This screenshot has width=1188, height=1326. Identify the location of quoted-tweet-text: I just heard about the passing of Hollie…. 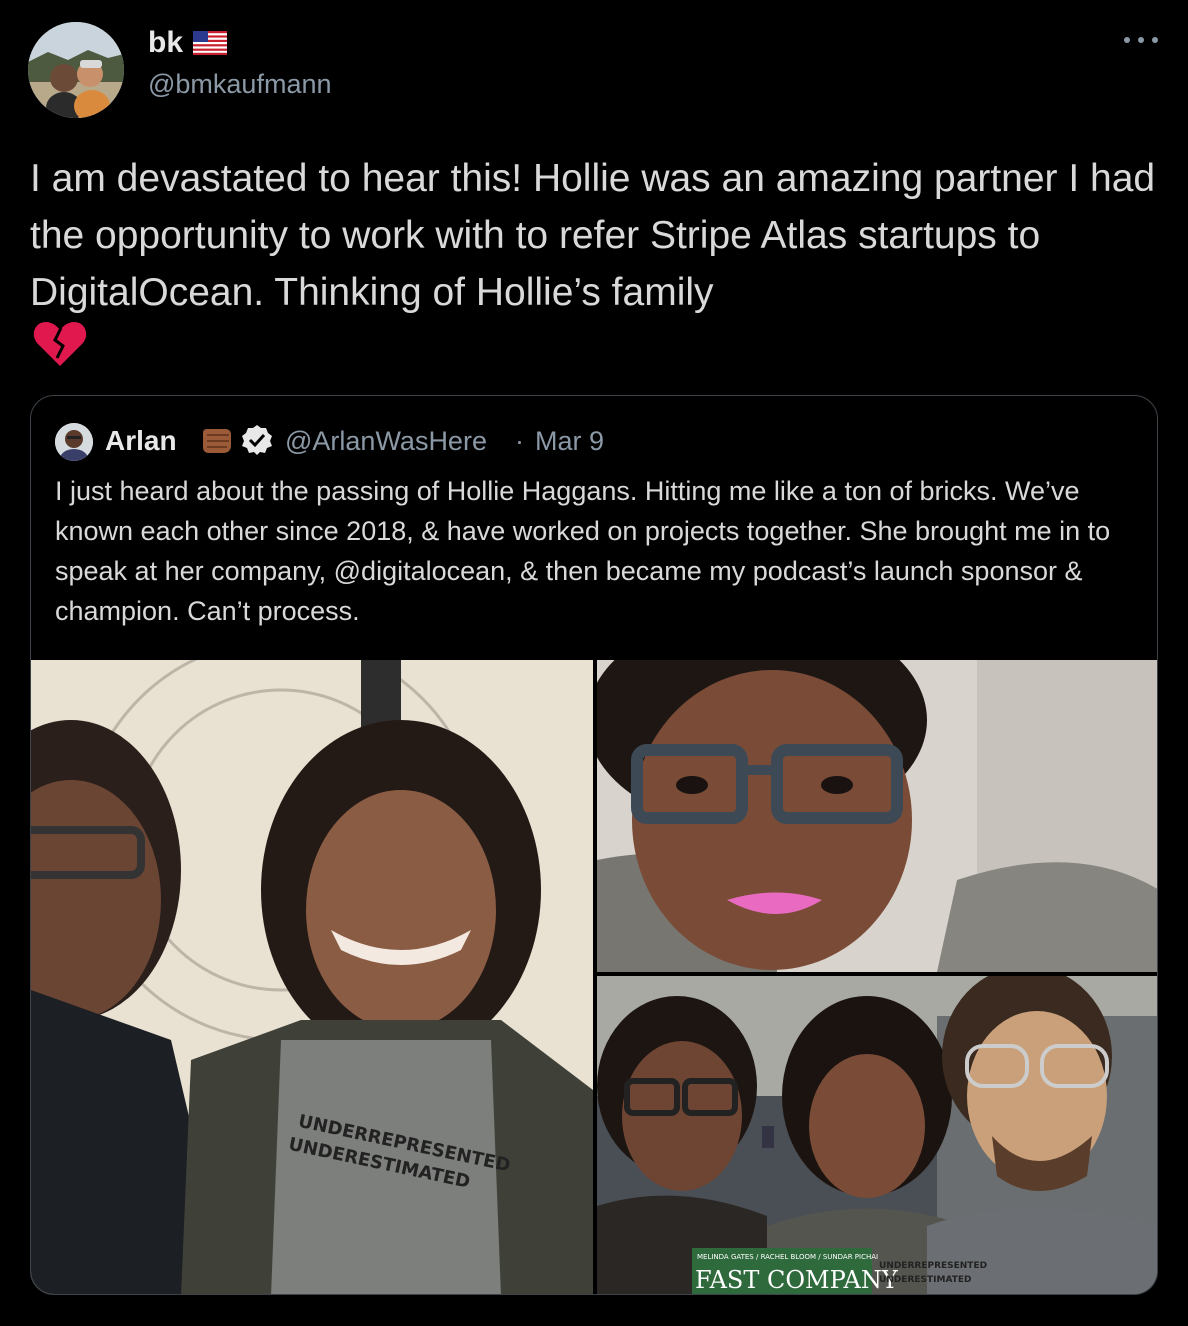
(583, 551).